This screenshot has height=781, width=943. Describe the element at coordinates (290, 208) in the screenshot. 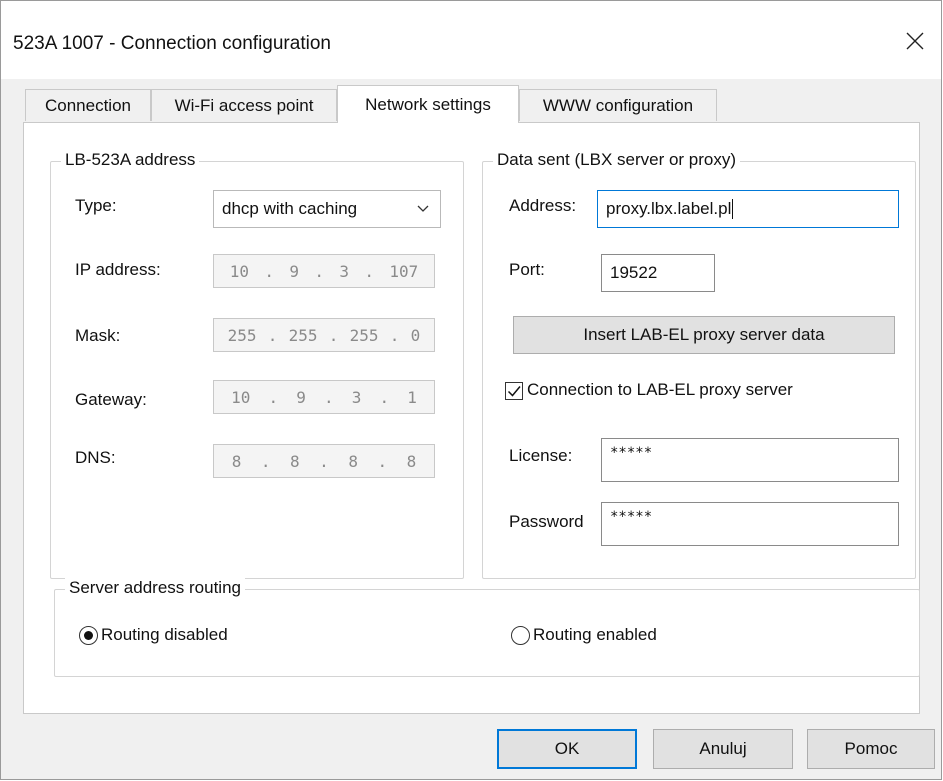

I see `type-select-value: dhcp with caching` at that location.